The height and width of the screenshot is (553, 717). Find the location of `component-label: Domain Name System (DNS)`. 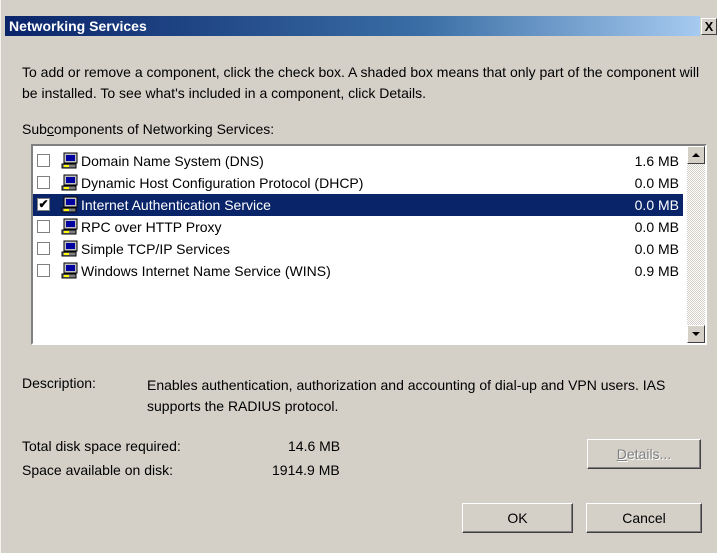

component-label: Domain Name System (DNS) is located at coordinates (172, 161).